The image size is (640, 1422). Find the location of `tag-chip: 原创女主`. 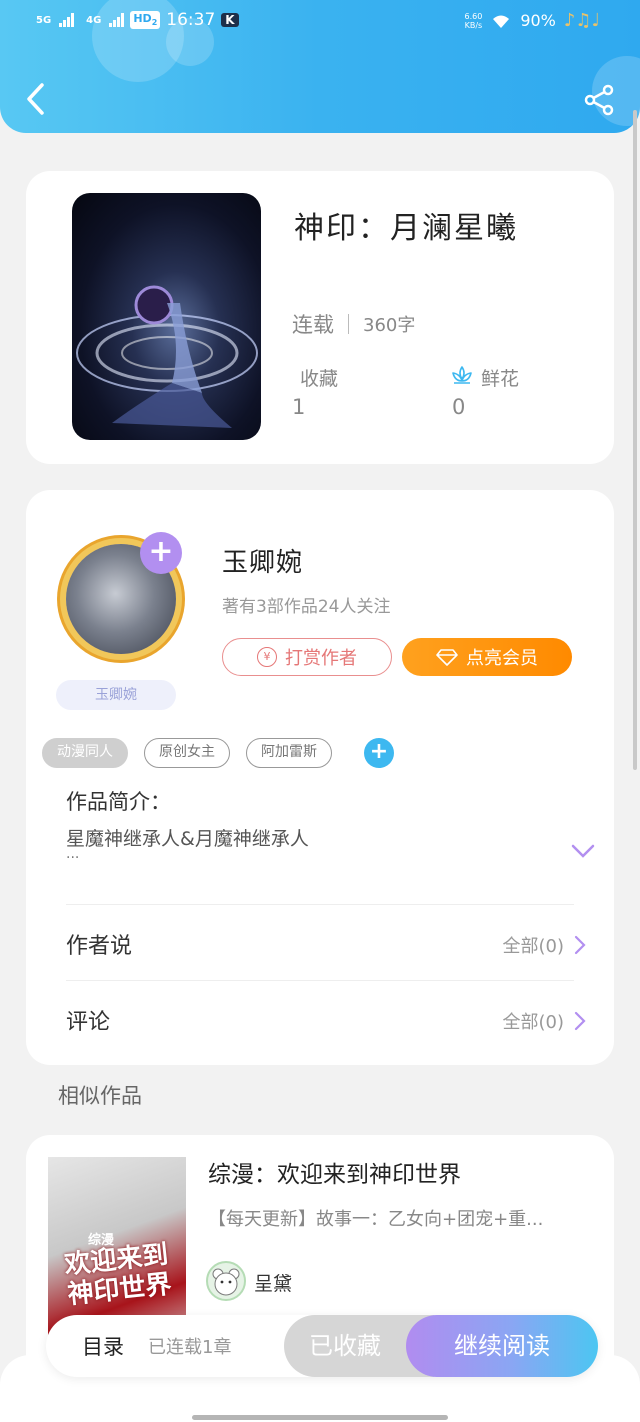

tag-chip: 原创女主 is located at coordinates (187, 753).